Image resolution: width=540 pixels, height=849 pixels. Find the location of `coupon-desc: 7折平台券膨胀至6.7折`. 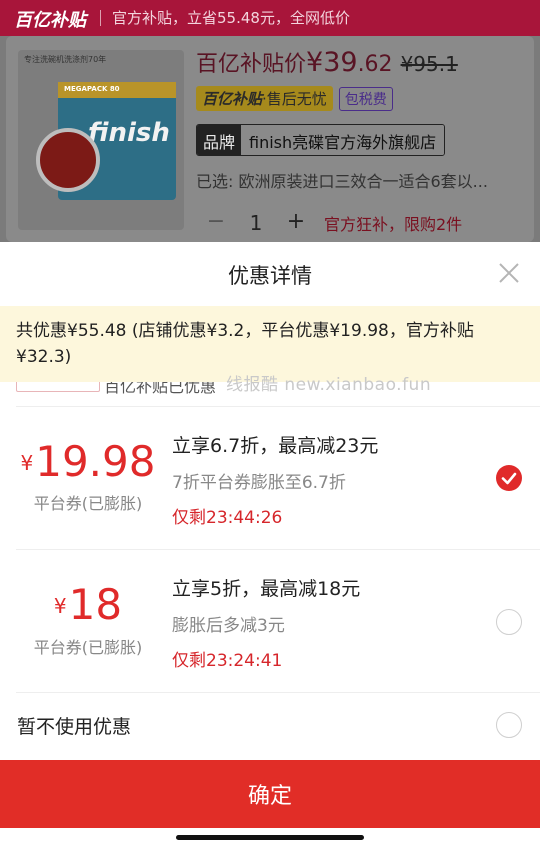

coupon-desc: 7折平台券膨胀至6.7折 is located at coordinates (259, 483).